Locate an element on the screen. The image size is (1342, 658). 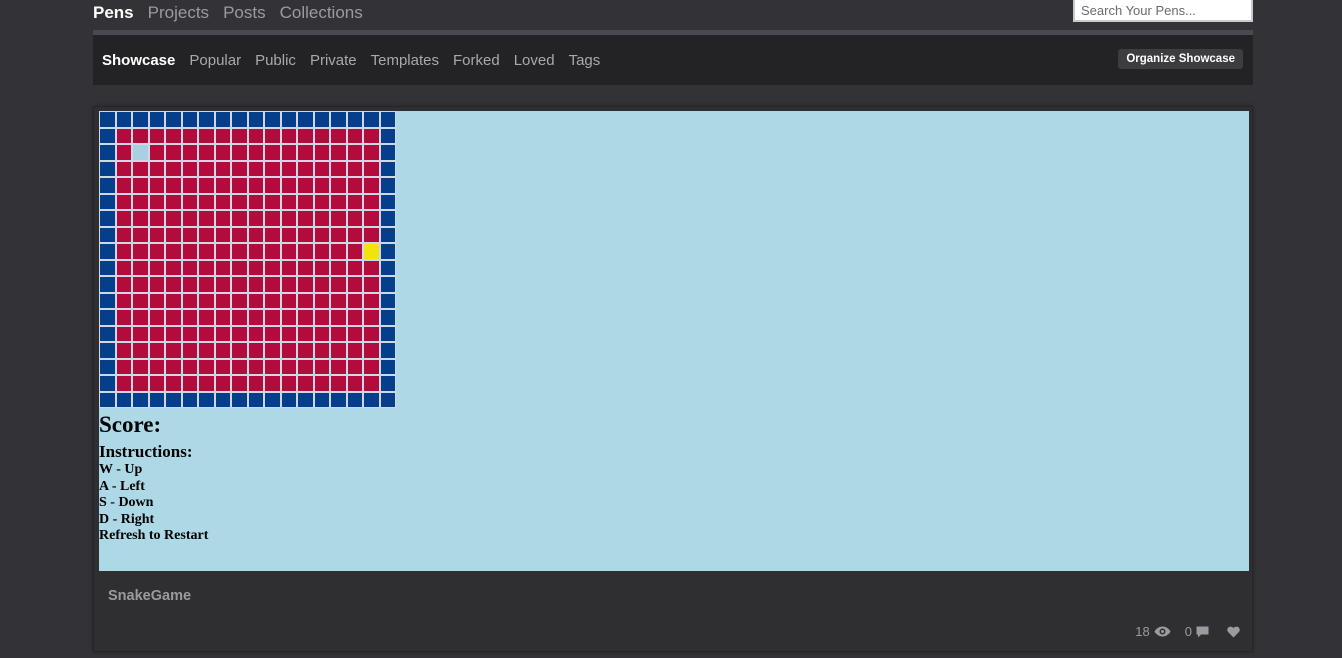
snake-game-grid is located at coordinates (247, 259).